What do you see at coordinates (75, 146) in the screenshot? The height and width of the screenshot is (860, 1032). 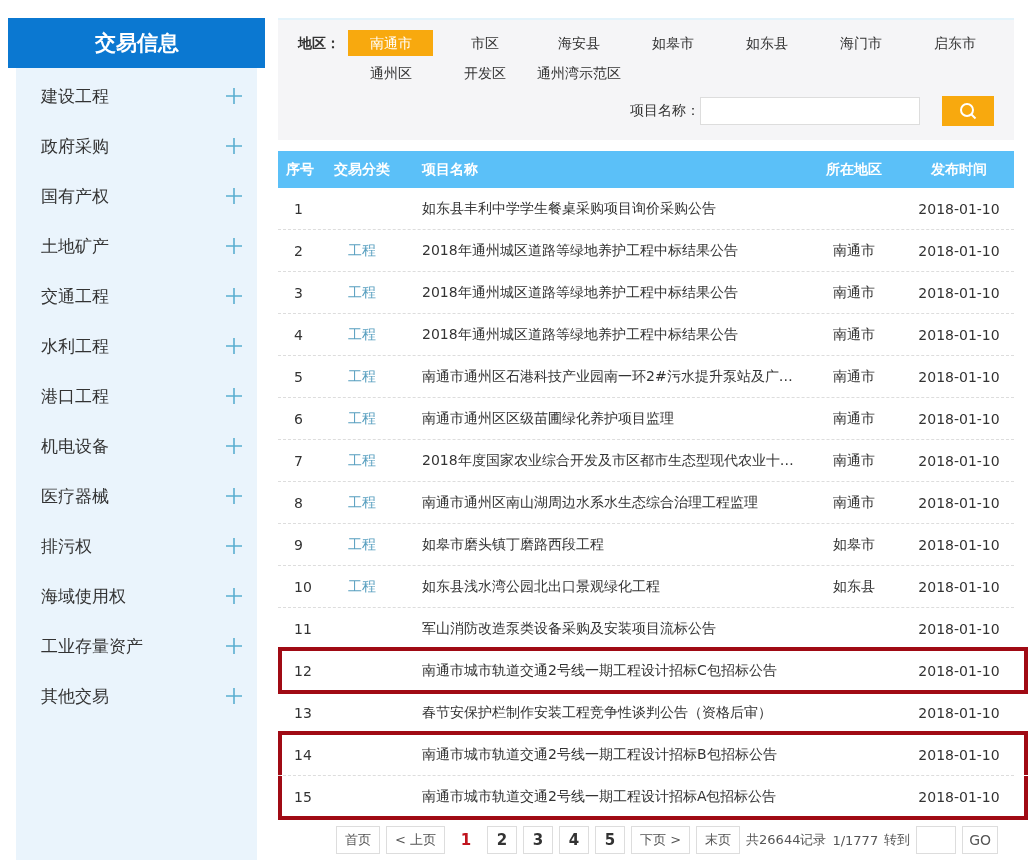 I see `sidebar-item: 政府采购` at bounding box center [75, 146].